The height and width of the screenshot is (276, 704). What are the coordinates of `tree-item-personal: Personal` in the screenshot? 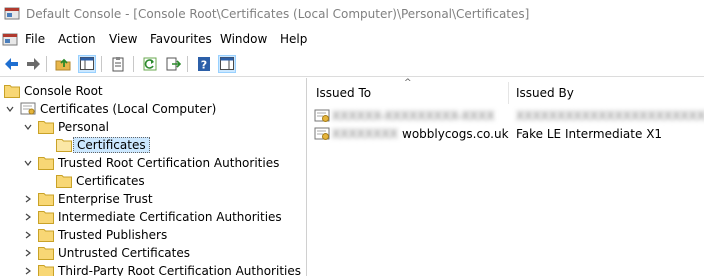 It's located at (65, 127).